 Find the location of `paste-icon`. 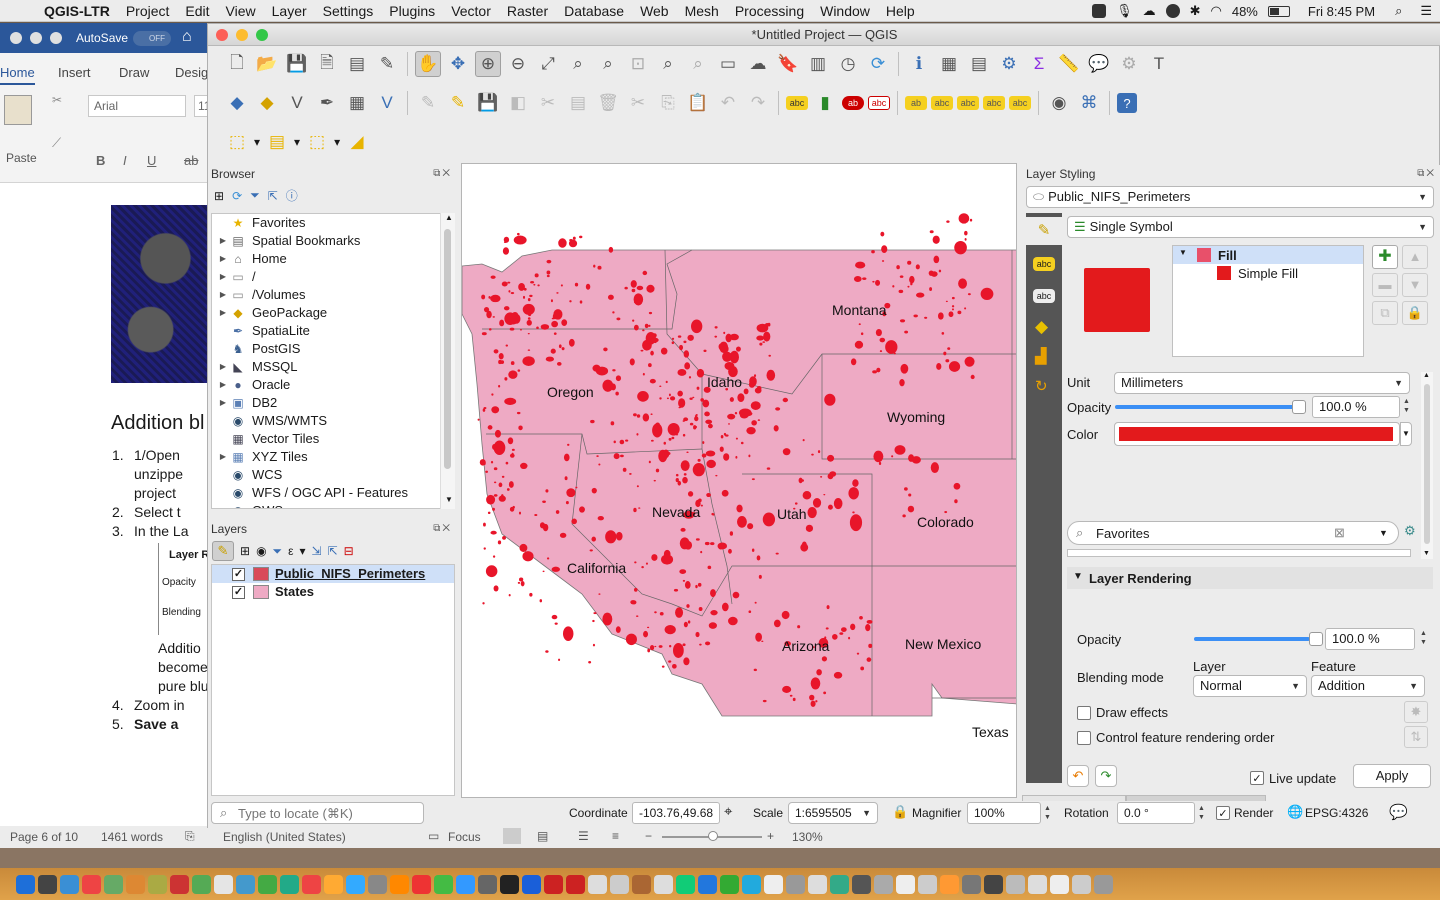

paste-icon is located at coordinates (18, 110).